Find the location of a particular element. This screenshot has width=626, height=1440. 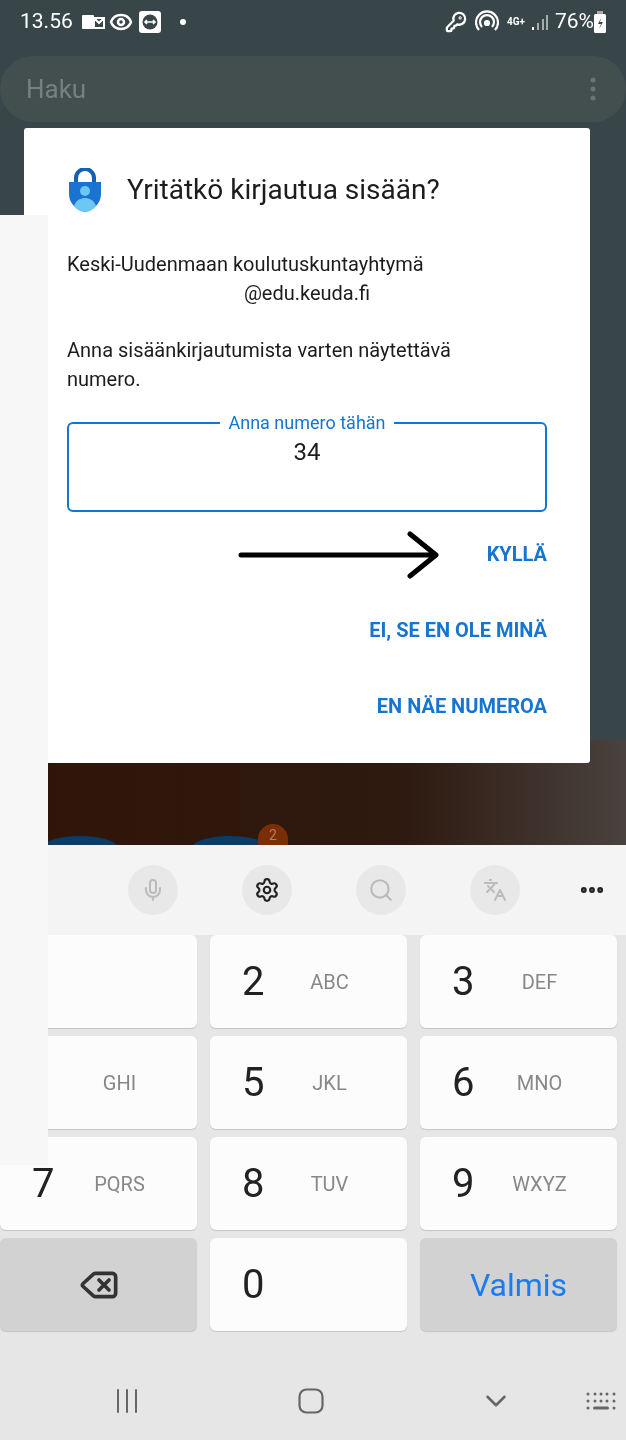

dialog-action-button: EN NÄE NUMEROA is located at coordinates (461, 706).